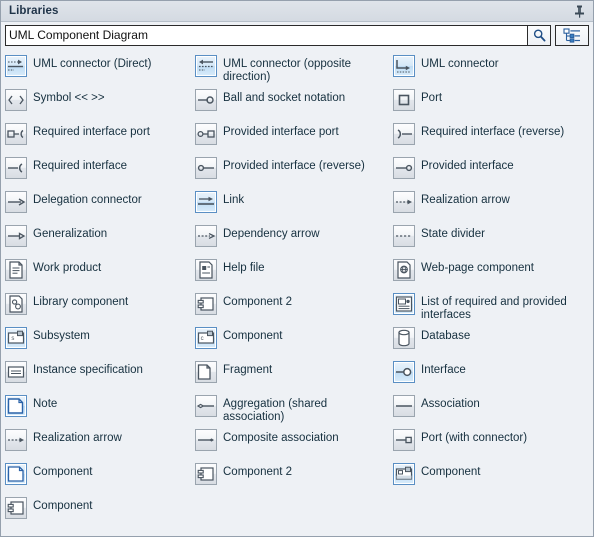 The height and width of the screenshot is (537, 594). I want to click on generalization-icon, so click(16, 236).